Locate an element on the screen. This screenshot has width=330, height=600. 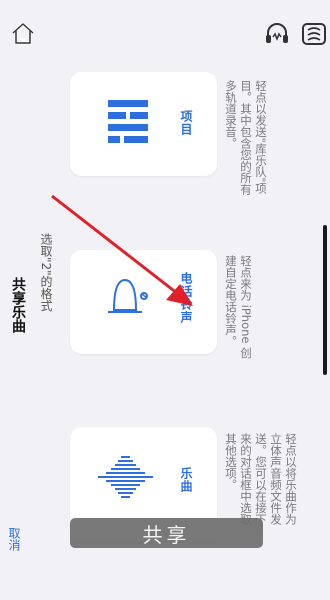
annotation-arrow is located at coordinates (122, 250).